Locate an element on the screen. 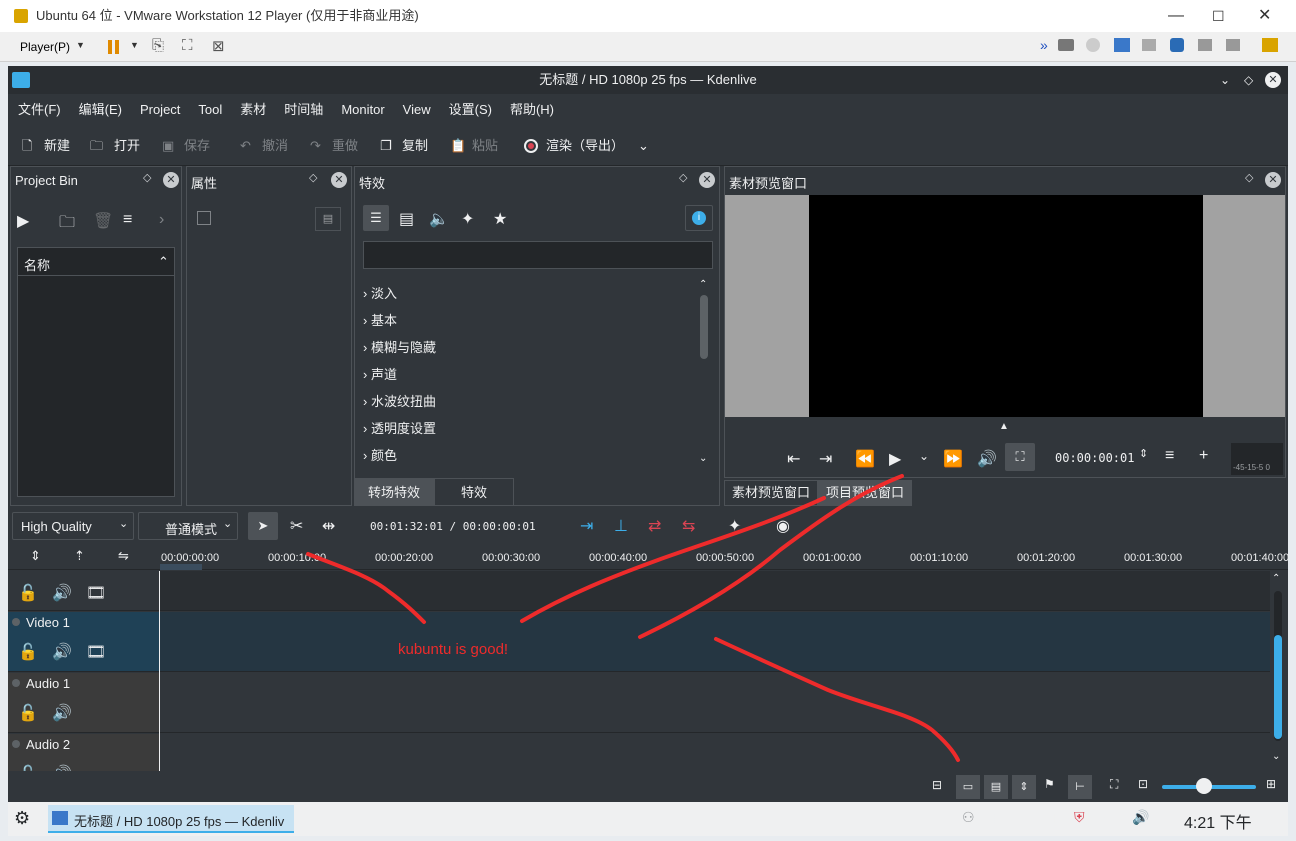 Image resolution: width=1296 pixels, height=841 pixels. display-icon is located at coordinates (1233, 45).